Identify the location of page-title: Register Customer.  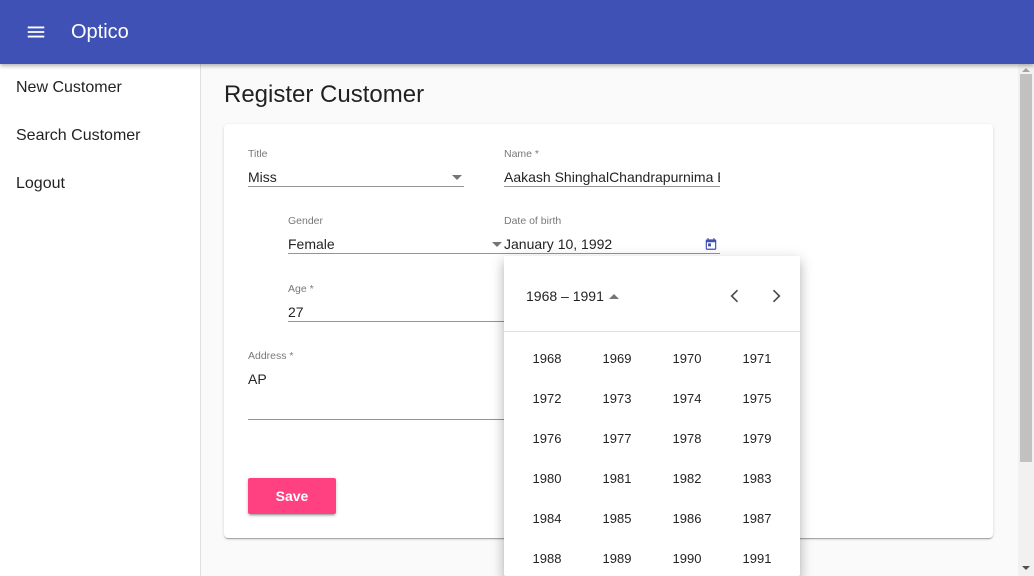
(324, 94).